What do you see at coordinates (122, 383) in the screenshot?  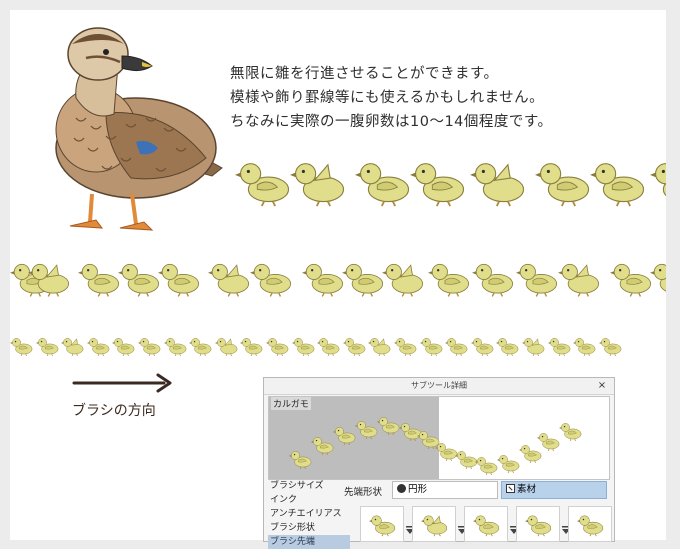 I see `brush-direction-arrow` at bounding box center [122, 383].